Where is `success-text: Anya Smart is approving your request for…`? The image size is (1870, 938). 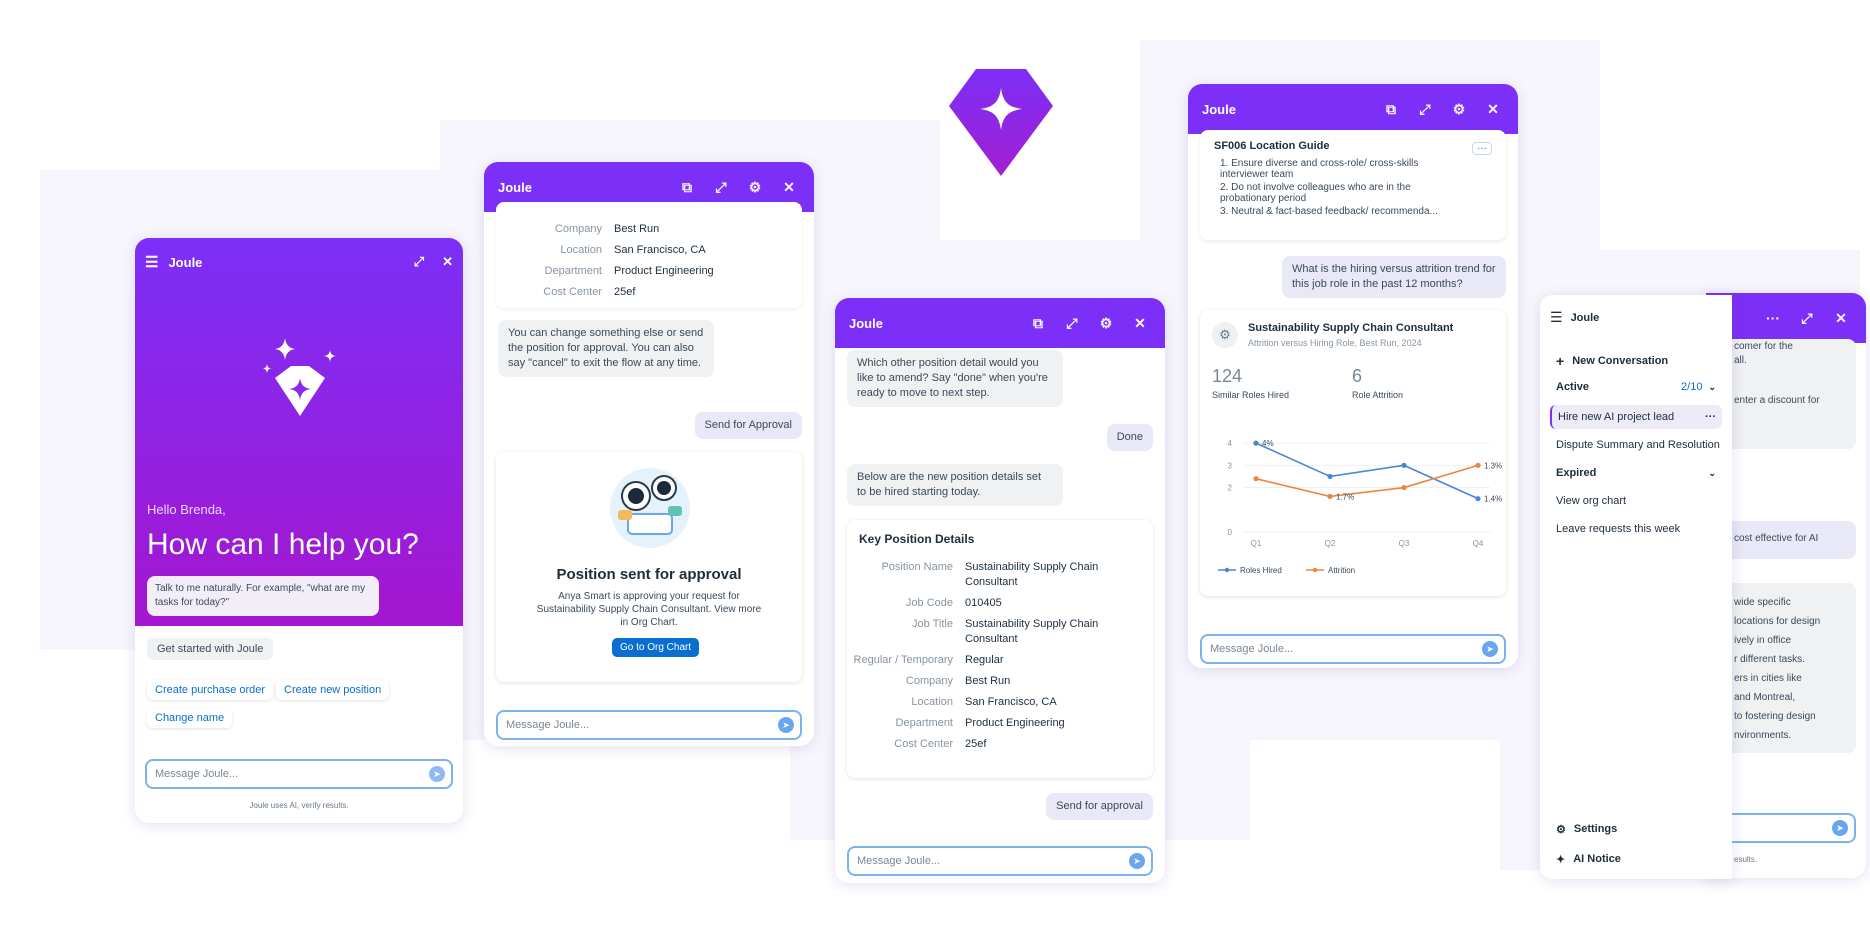 success-text: Anya Smart is approving your request for… is located at coordinates (649, 609).